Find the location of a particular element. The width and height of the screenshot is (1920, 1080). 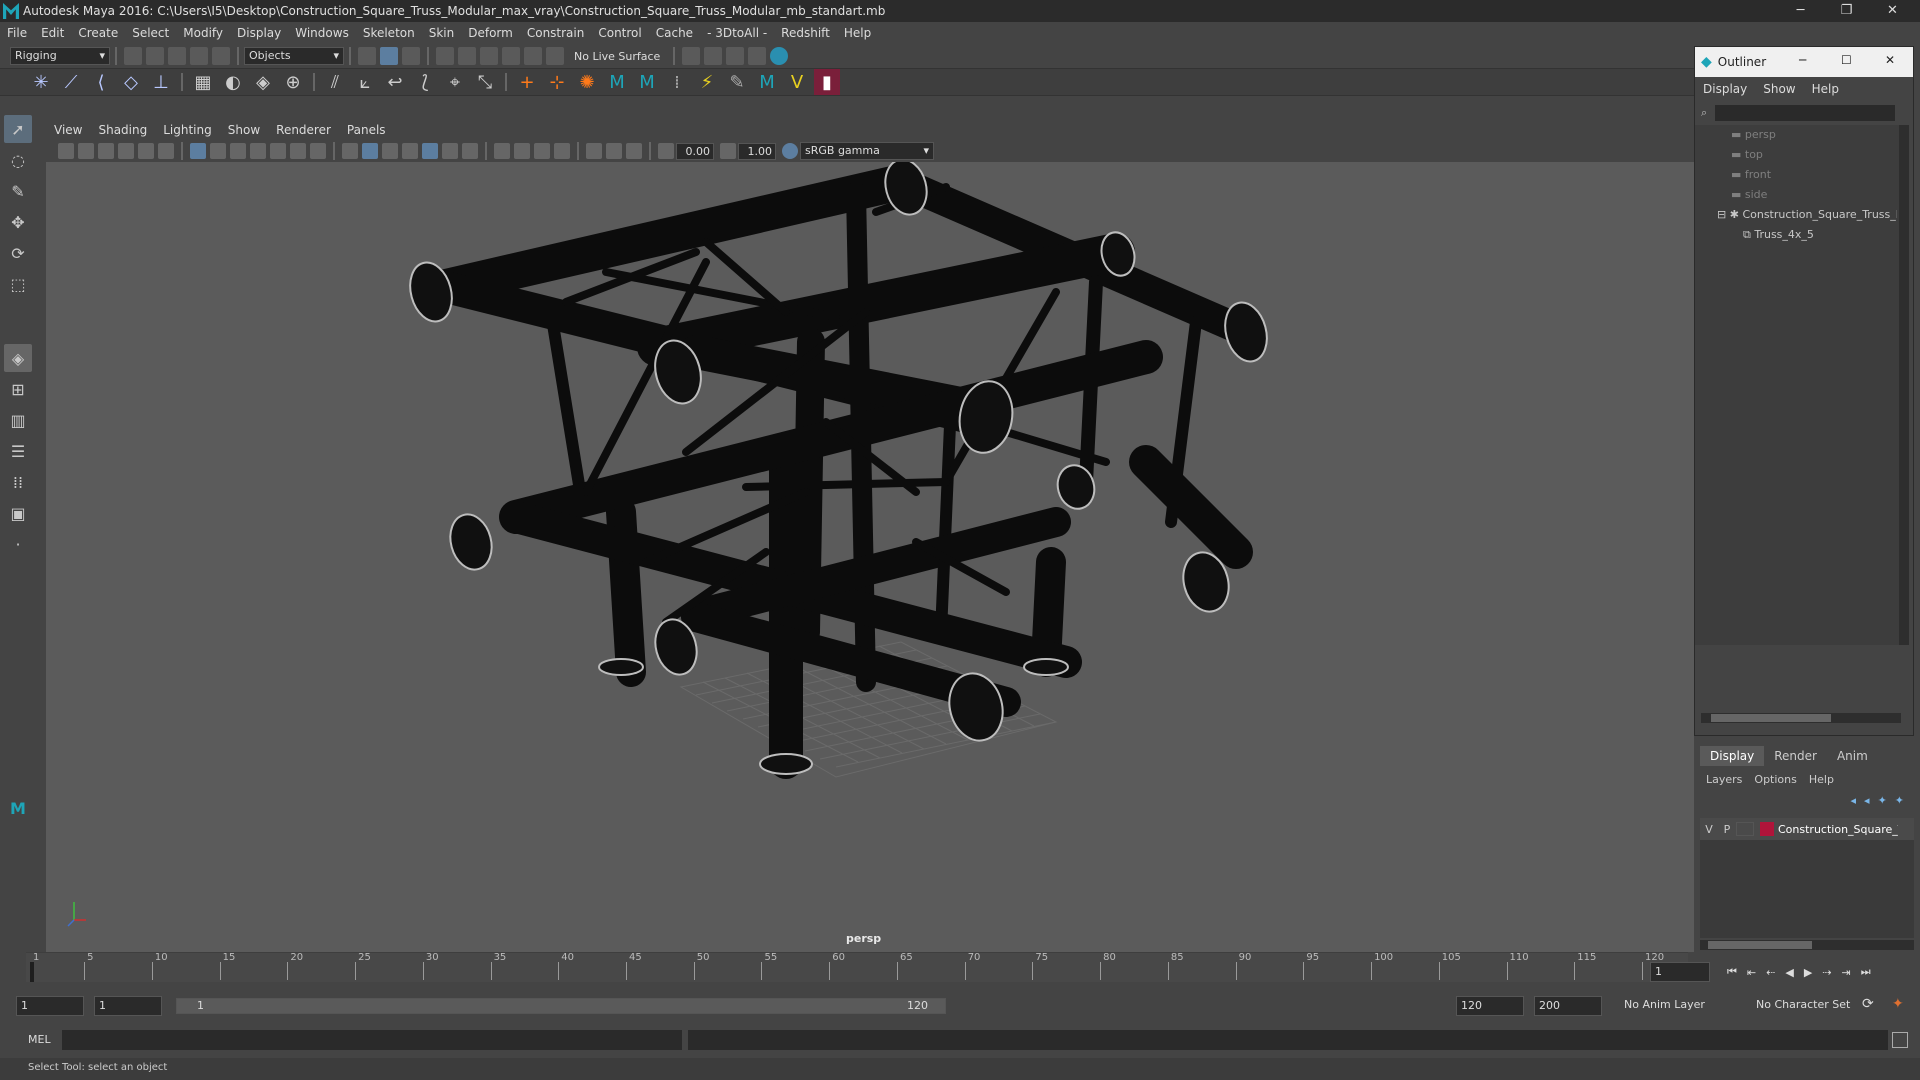

lasso-tool-icon: ◌ is located at coordinates (18, 160).